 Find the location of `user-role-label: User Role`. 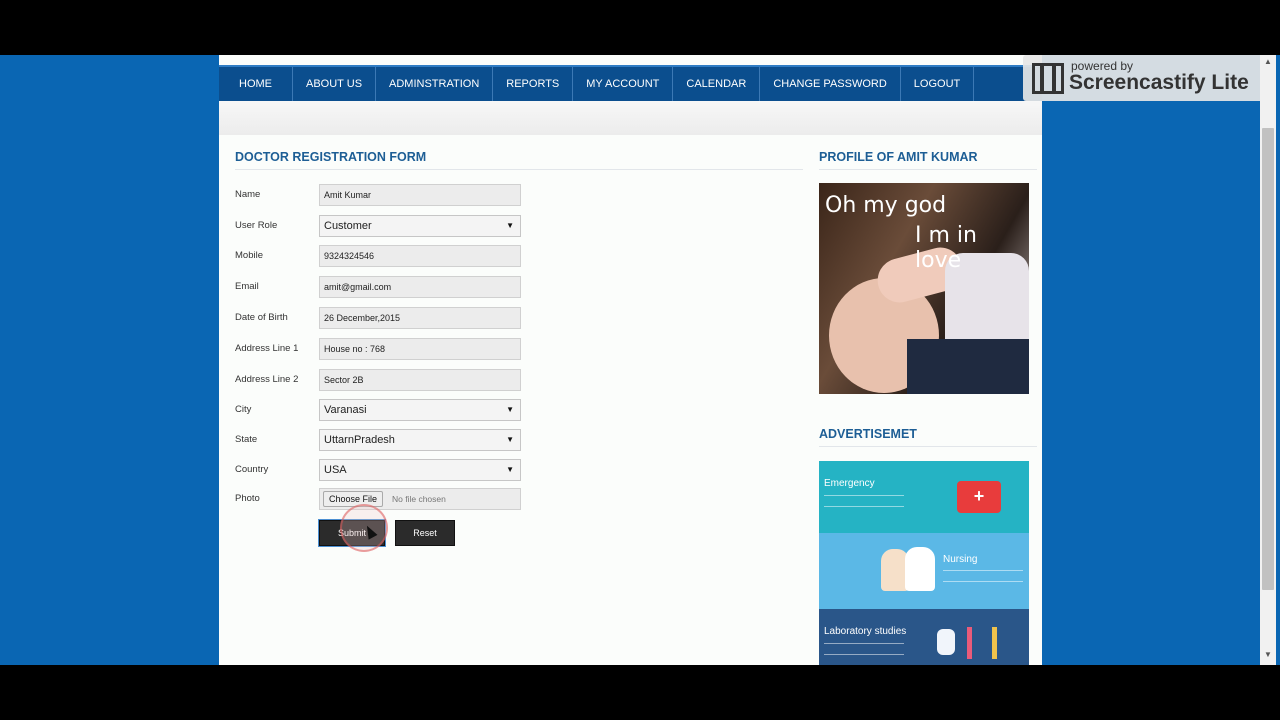

user-role-label: User Role is located at coordinates (256, 225).